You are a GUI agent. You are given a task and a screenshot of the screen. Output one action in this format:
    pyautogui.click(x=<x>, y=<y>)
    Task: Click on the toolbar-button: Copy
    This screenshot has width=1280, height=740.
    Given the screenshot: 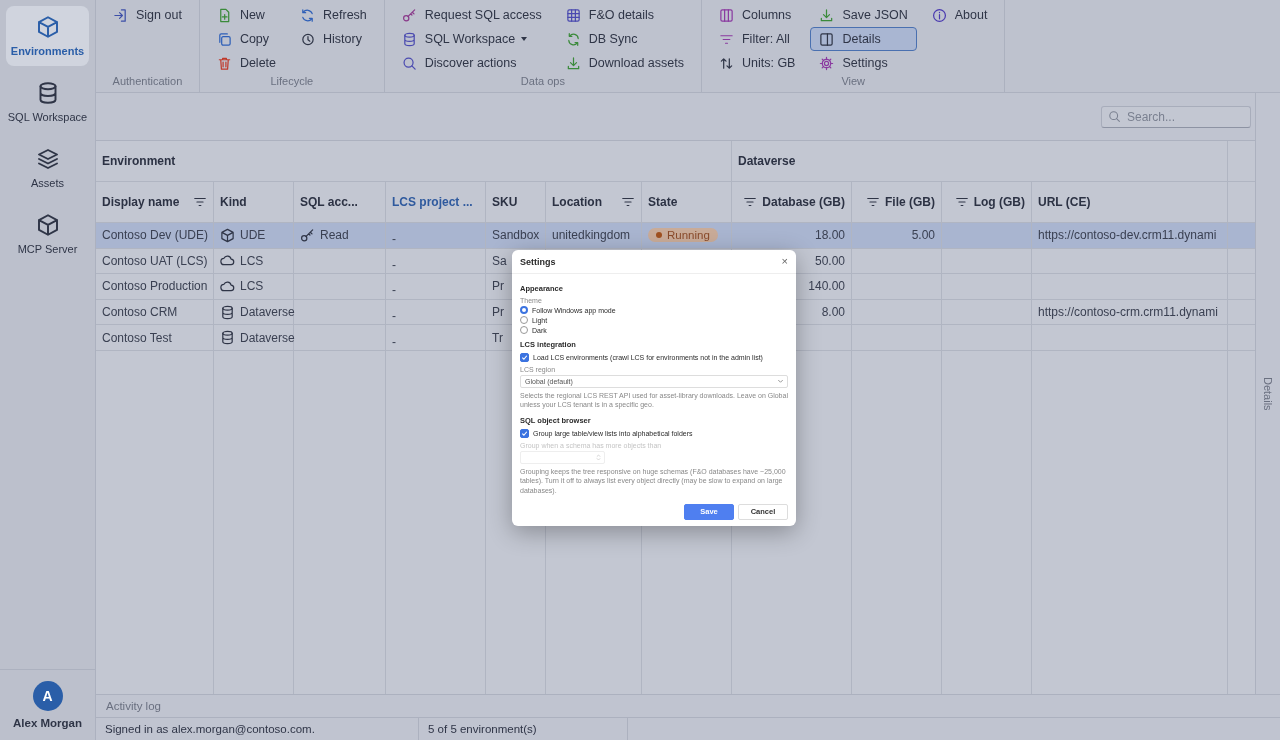 What is the action you would take?
    pyautogui.click(x=246, y=39)
    